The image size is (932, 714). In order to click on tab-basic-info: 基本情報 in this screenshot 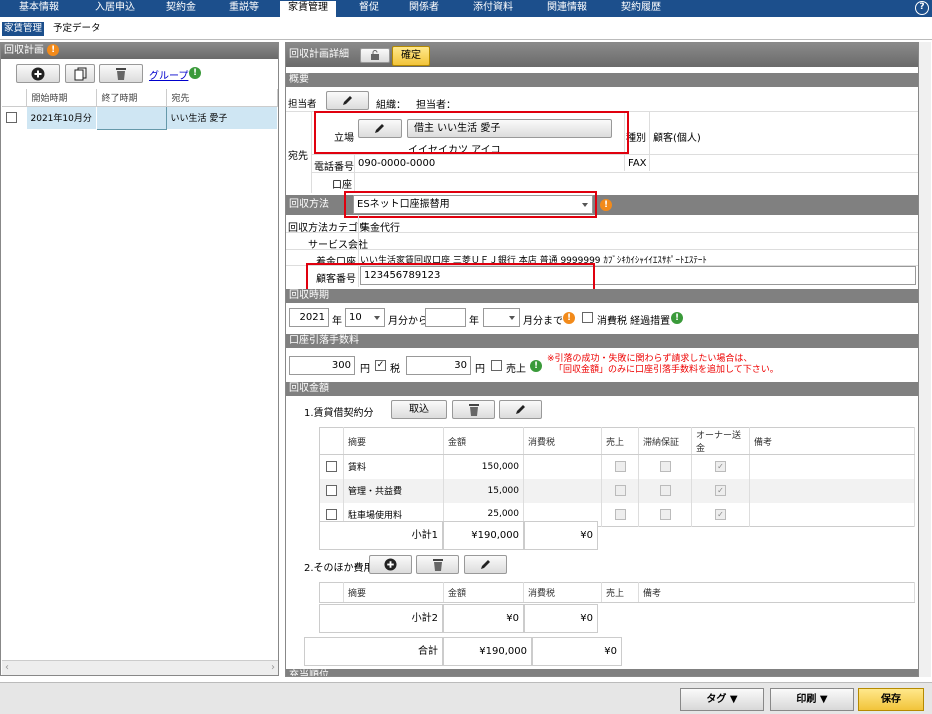, I will do `click(39, 9)`.